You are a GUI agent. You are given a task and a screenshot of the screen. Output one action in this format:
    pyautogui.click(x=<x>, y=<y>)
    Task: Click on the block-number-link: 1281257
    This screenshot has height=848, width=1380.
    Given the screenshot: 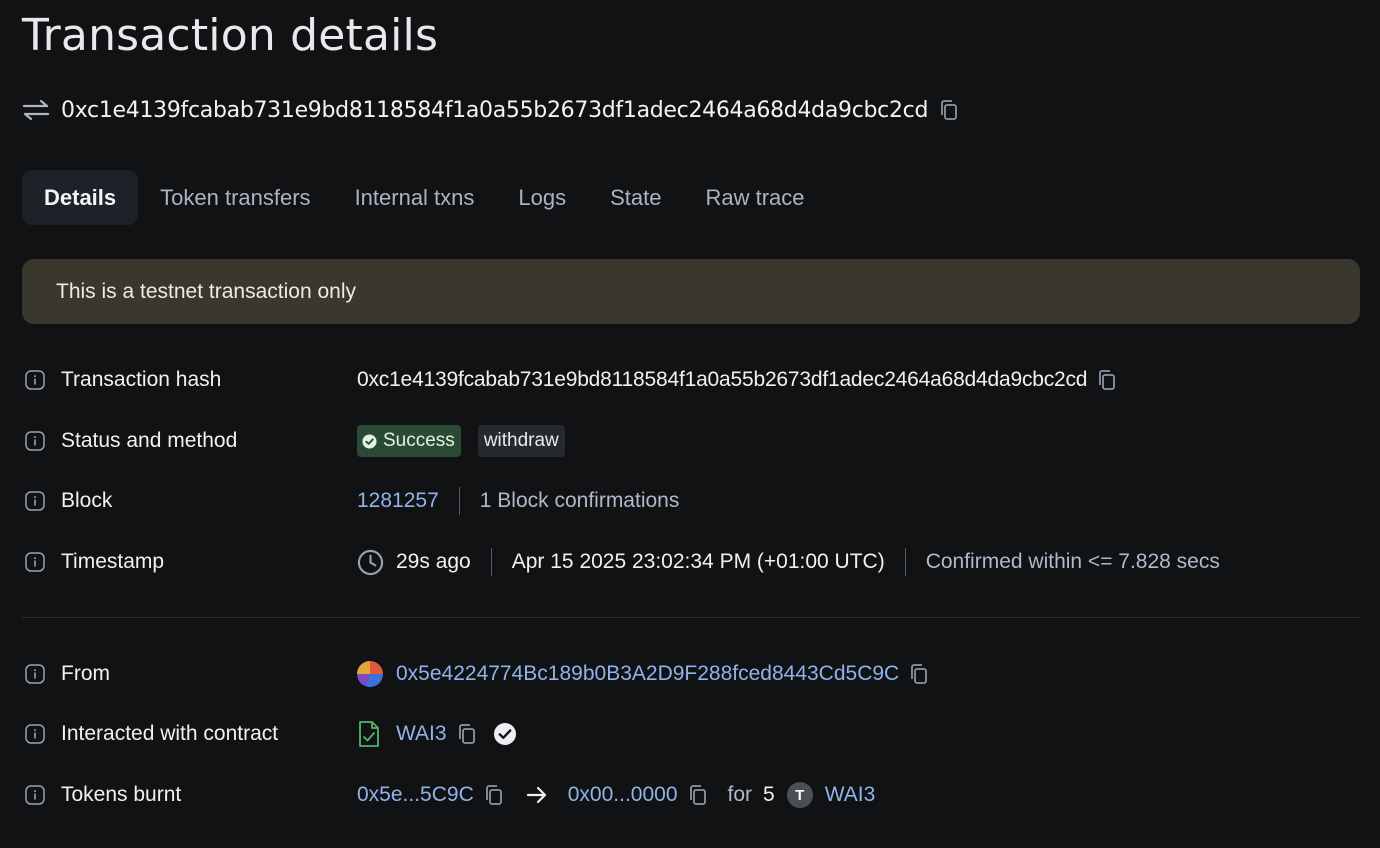 What is the action you would take?
    pyautogui.click(x=398, y=501)
    